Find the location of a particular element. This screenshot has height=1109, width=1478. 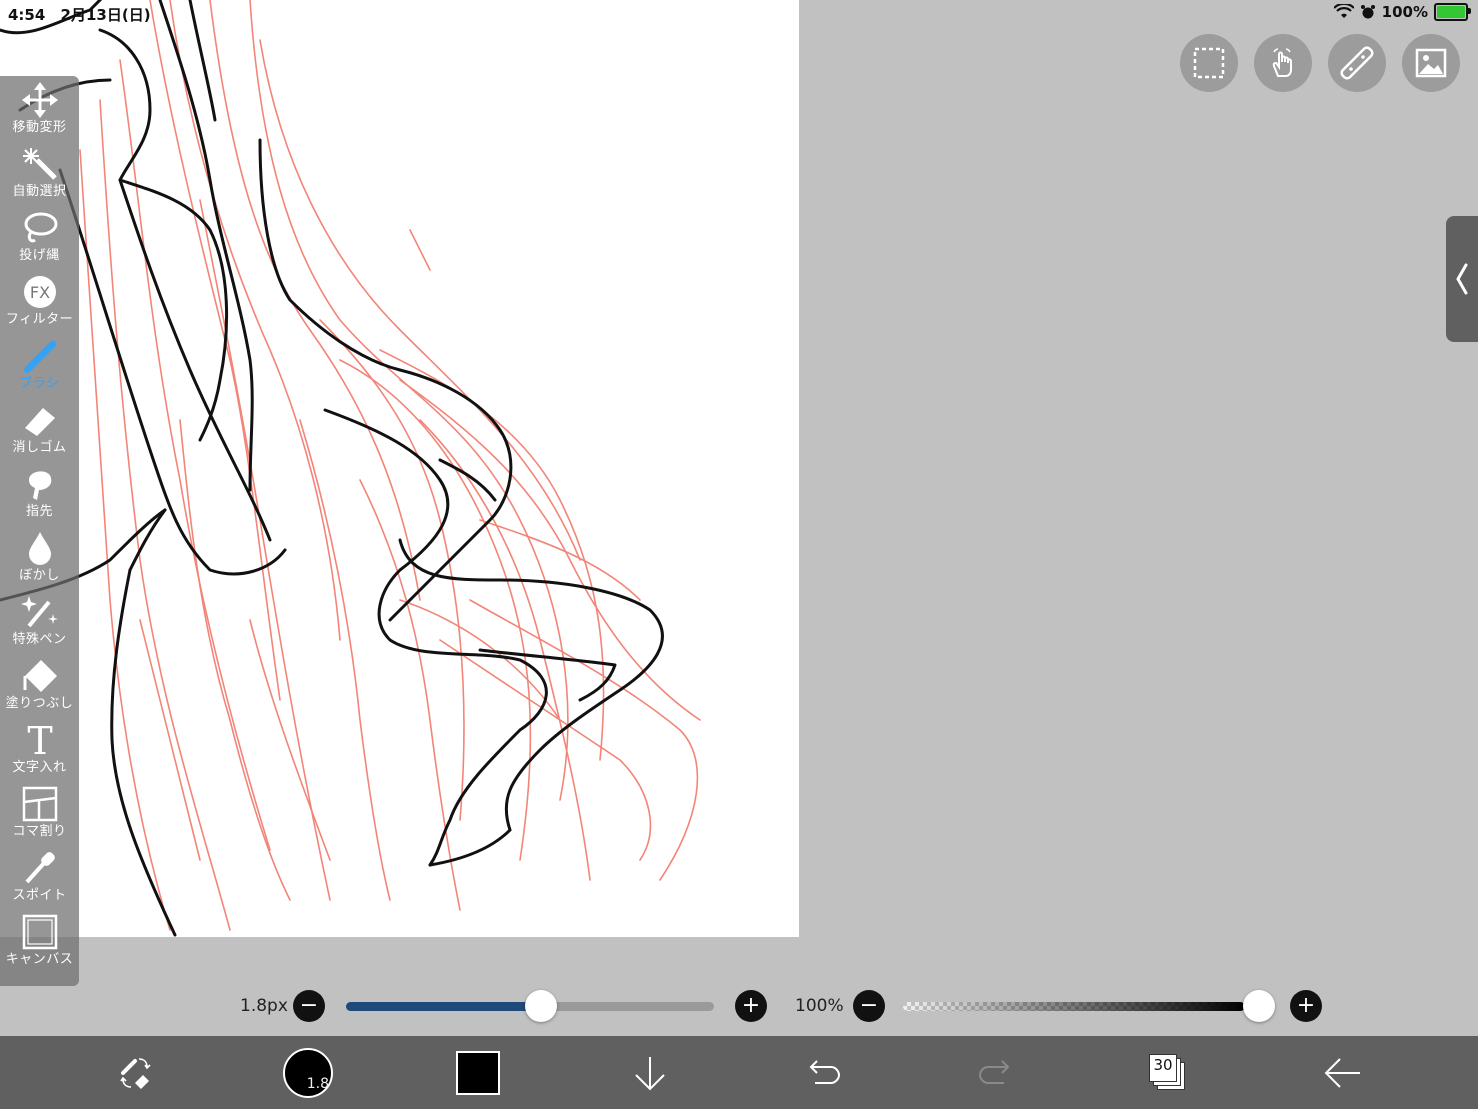

wifi-icon is located at coordinates (1343, 11).